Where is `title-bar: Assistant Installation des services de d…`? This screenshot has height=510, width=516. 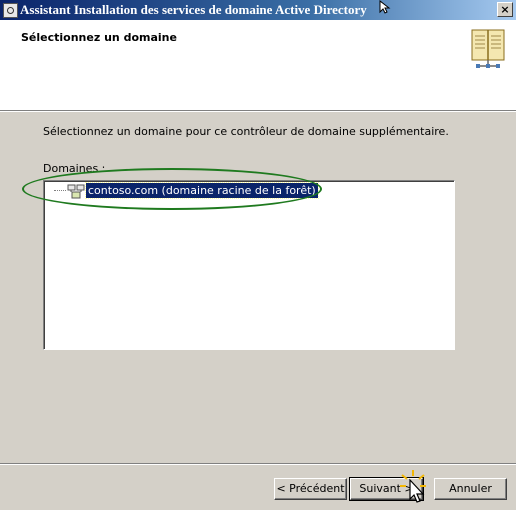
title-bar: Assistant Installation des services de d… is located at coordinates (258, 10).